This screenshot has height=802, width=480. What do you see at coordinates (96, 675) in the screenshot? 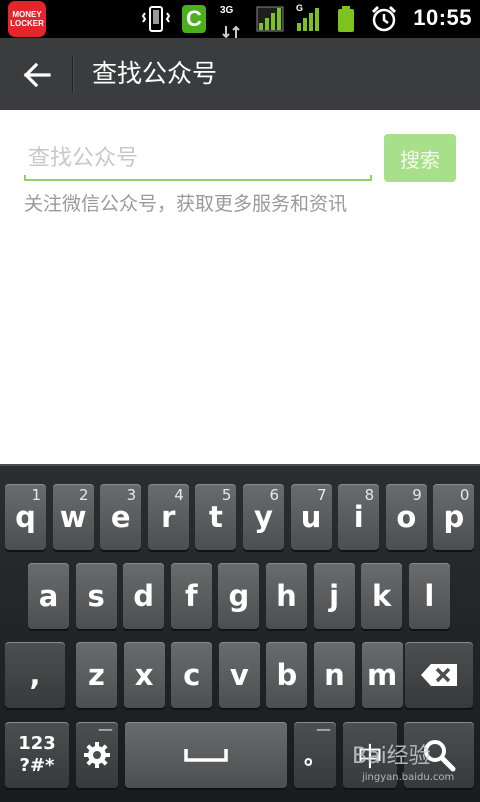
I see `key-z: z` at bounding box center [96, 675].